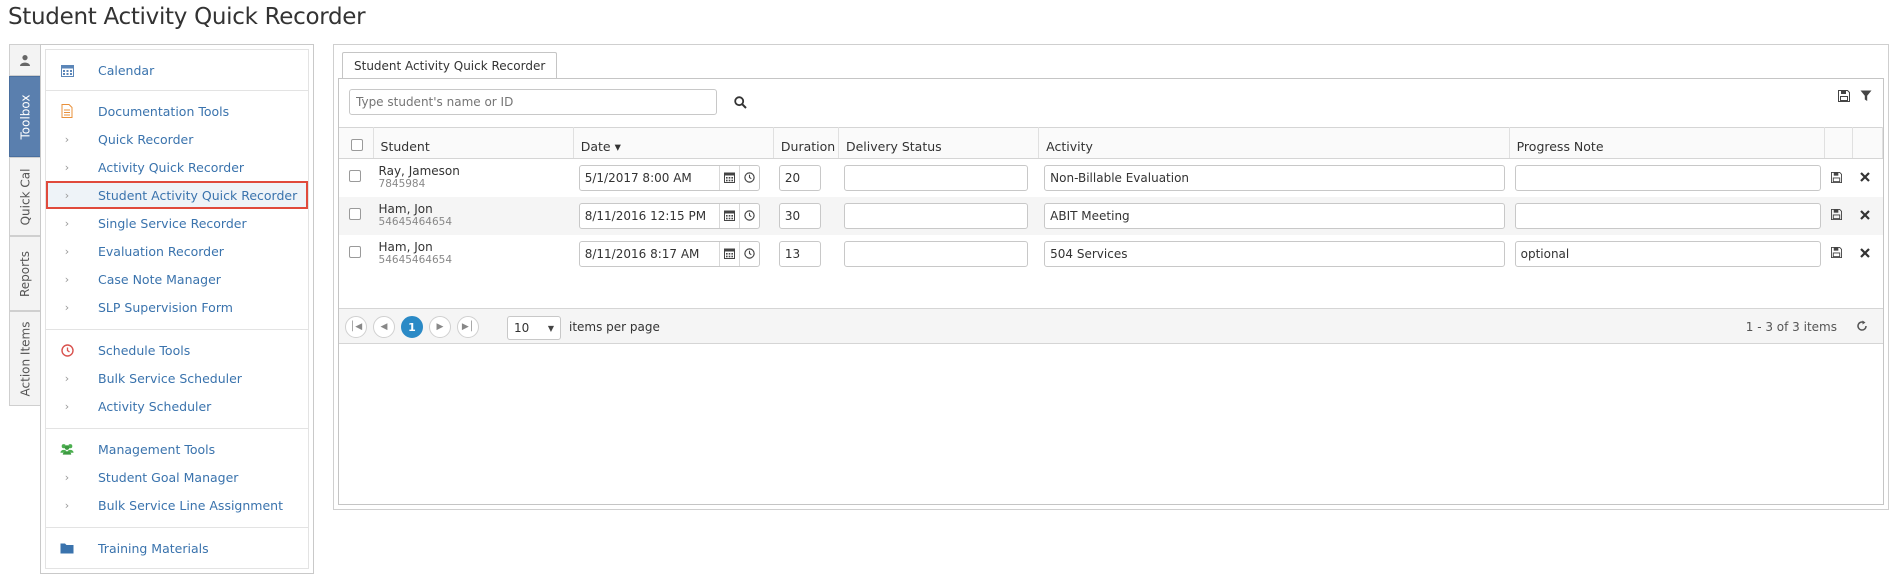 The height and width of the screenshot is (586, 1897). I want to click on sidebar-item-student-activity-quick-recorder: › Student Activity Quick Recorder, so click(177, 195).